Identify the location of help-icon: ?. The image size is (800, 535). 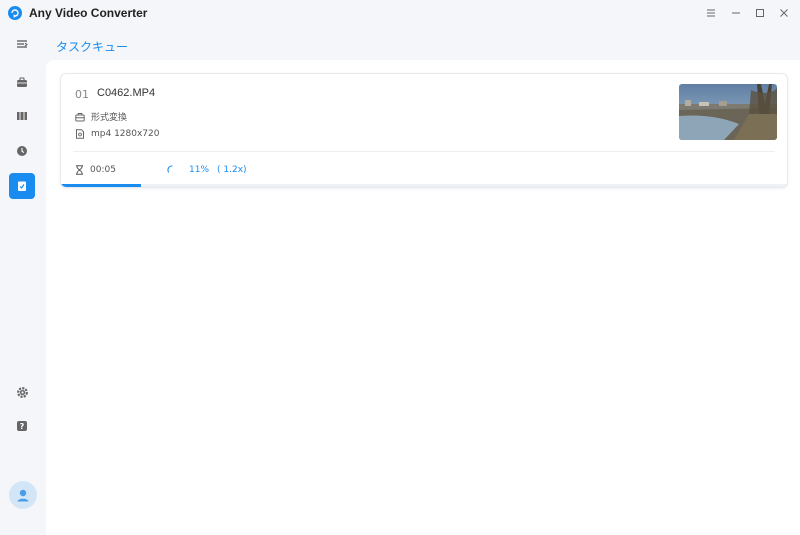
(22, 426).